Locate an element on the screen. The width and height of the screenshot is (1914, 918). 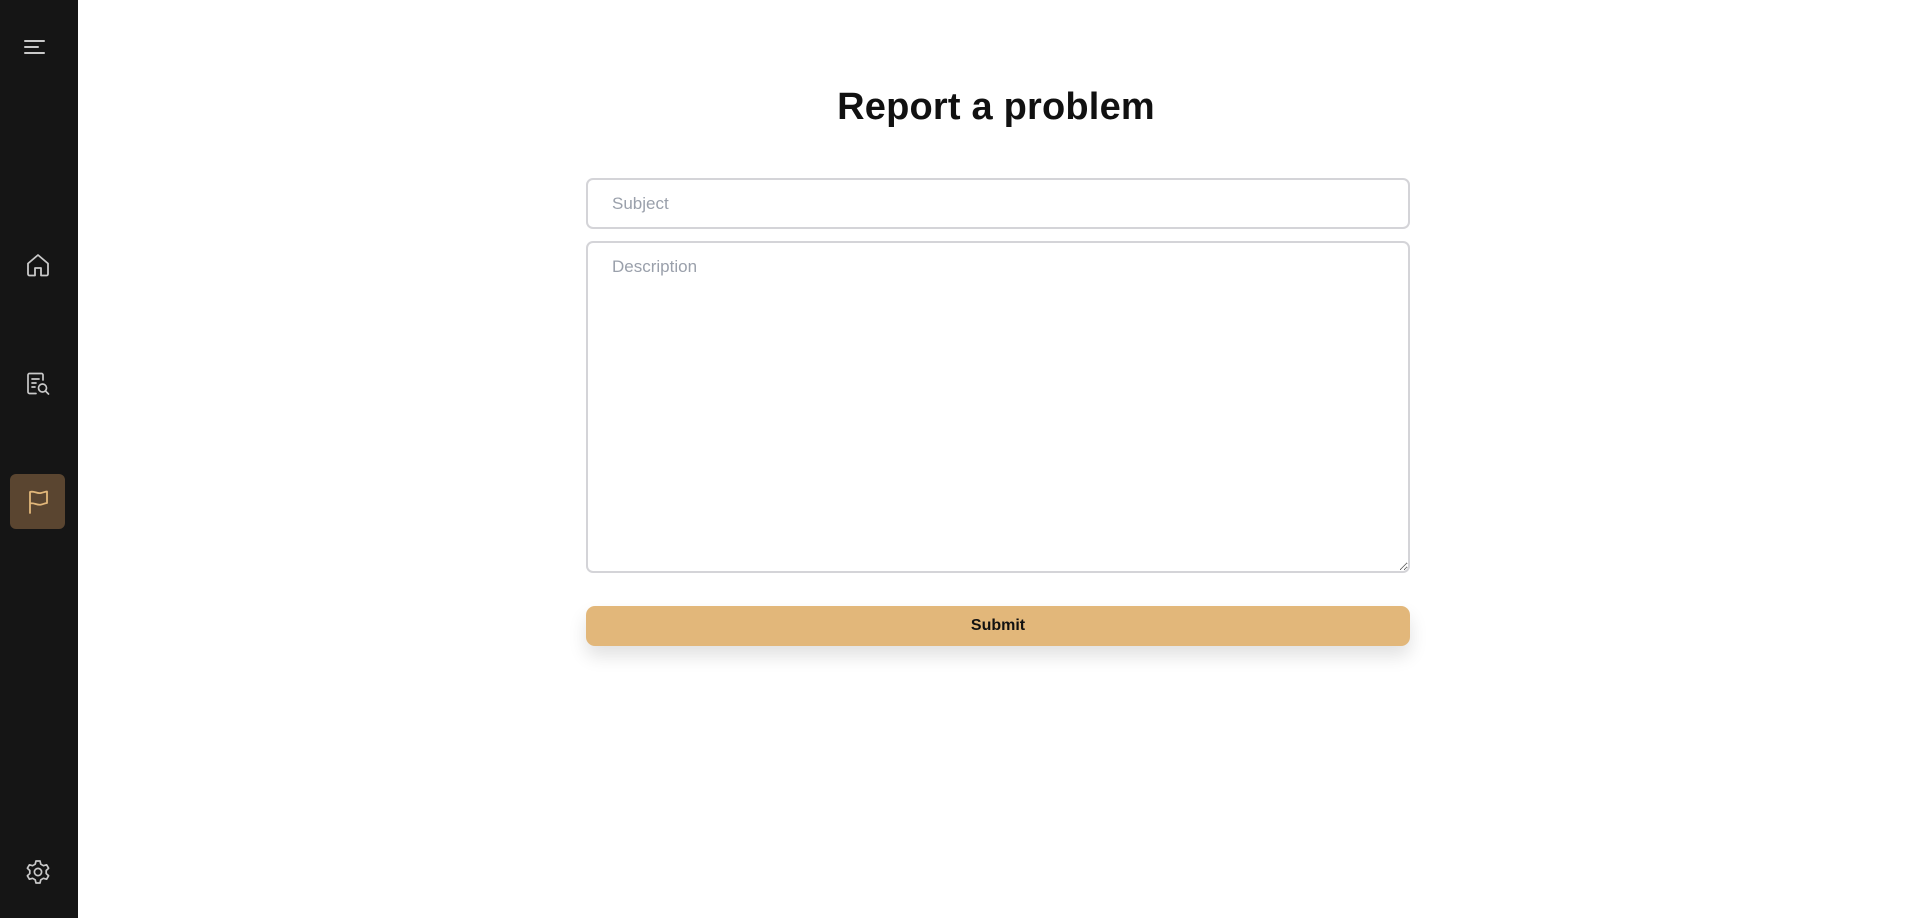
sidebar-item-report-problem is located at coordinates (37, 501).